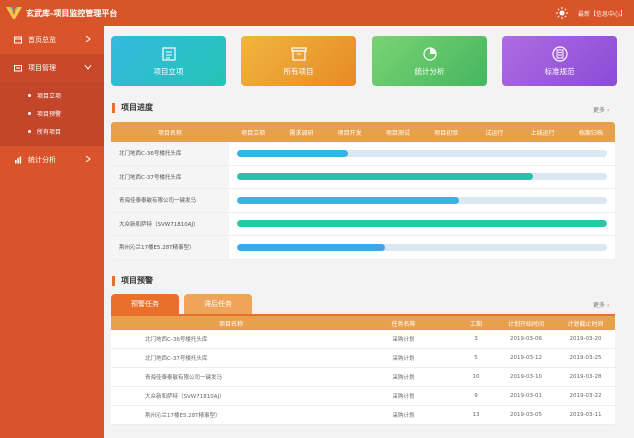 This screenshot has height=438, width=634. I want to click on column-header-stage: 需求调研, so click(301, 133).